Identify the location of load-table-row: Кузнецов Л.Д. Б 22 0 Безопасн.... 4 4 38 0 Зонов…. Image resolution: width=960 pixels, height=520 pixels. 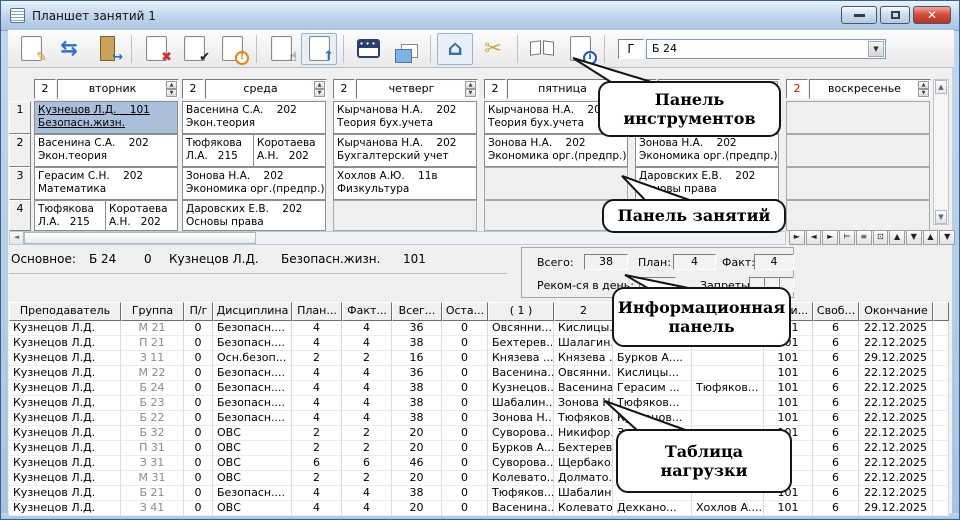
(479, 418).